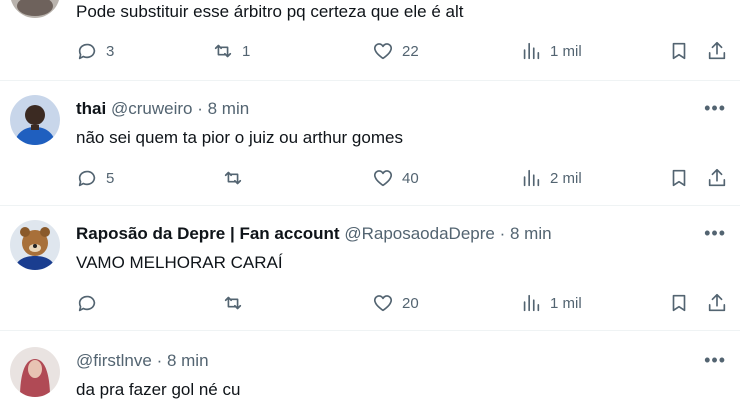 This screenshot has width=740, height=416. I want to click on post-actions: 3 1 22 1 mil, so click(406, 51).